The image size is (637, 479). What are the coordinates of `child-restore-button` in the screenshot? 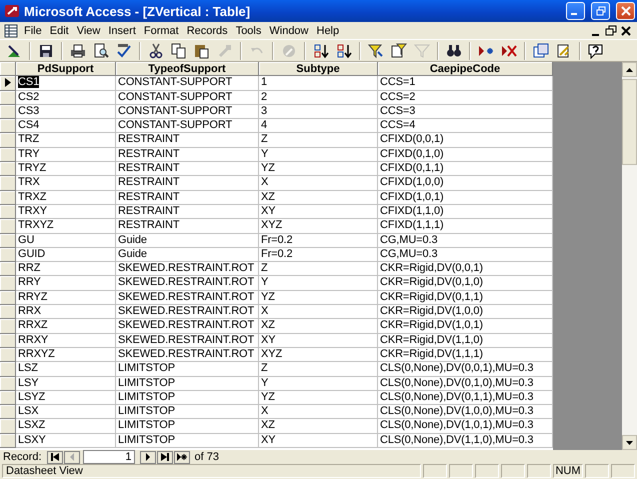 It's located at (610, 31).